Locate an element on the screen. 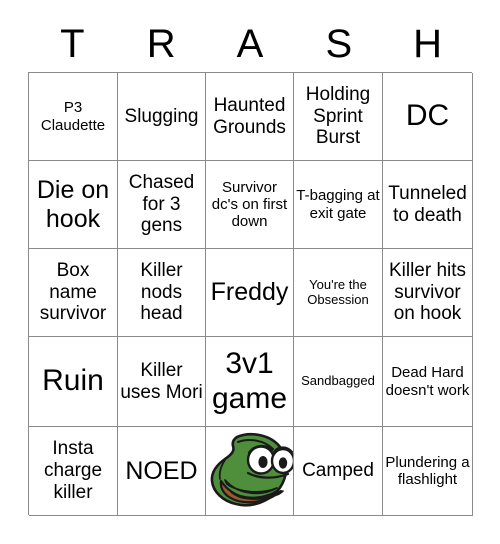 The image size is (500, 544). bingo-cell-r2c3: Survivor dc's on first down is located at coordinates (250, 205).